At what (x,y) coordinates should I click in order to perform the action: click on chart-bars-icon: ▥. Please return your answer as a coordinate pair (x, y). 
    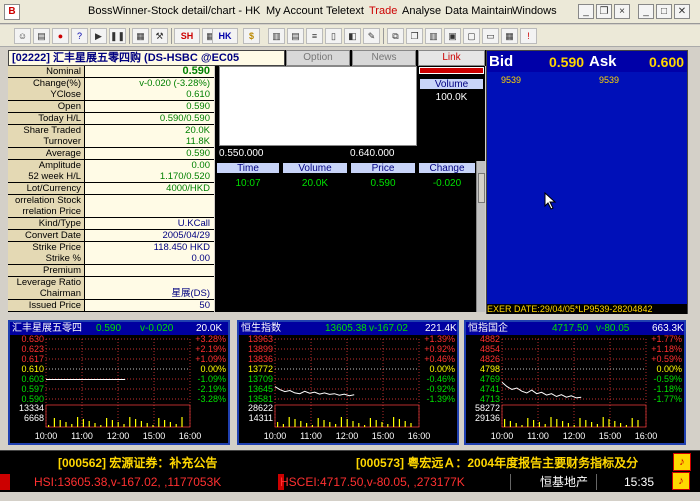
    Looking at the image, I should click on (276, 36).